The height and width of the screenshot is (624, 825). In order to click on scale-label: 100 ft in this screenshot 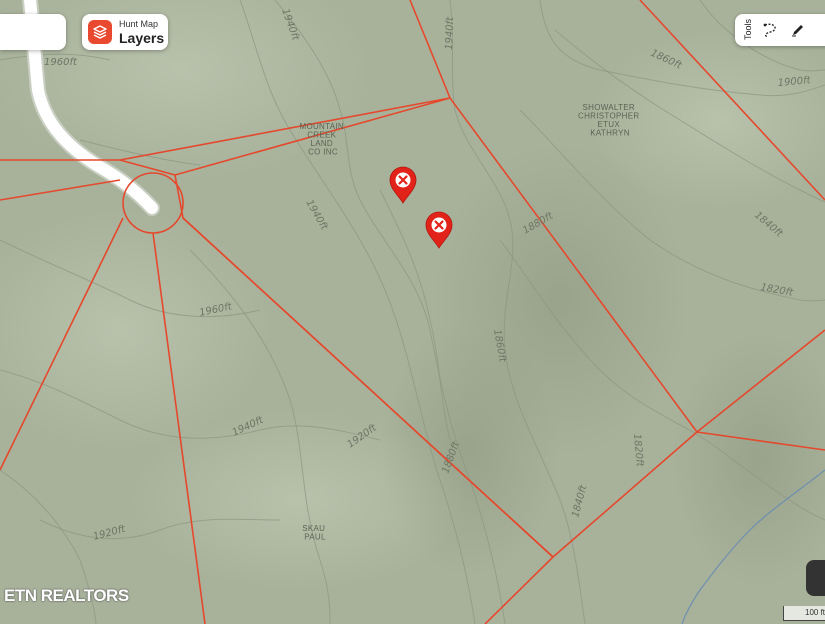, I will do `click(815, 612)`.